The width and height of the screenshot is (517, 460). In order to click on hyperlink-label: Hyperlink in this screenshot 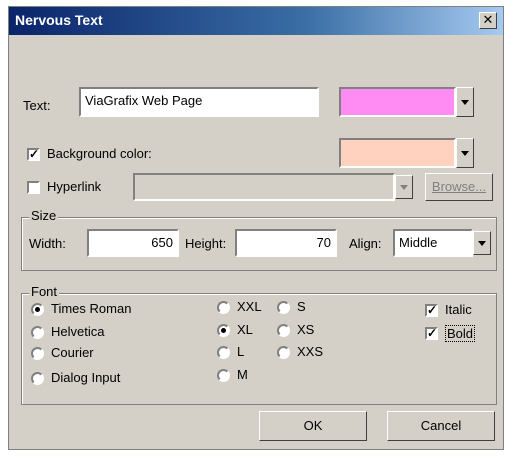, I will do `click(74, 186)`.